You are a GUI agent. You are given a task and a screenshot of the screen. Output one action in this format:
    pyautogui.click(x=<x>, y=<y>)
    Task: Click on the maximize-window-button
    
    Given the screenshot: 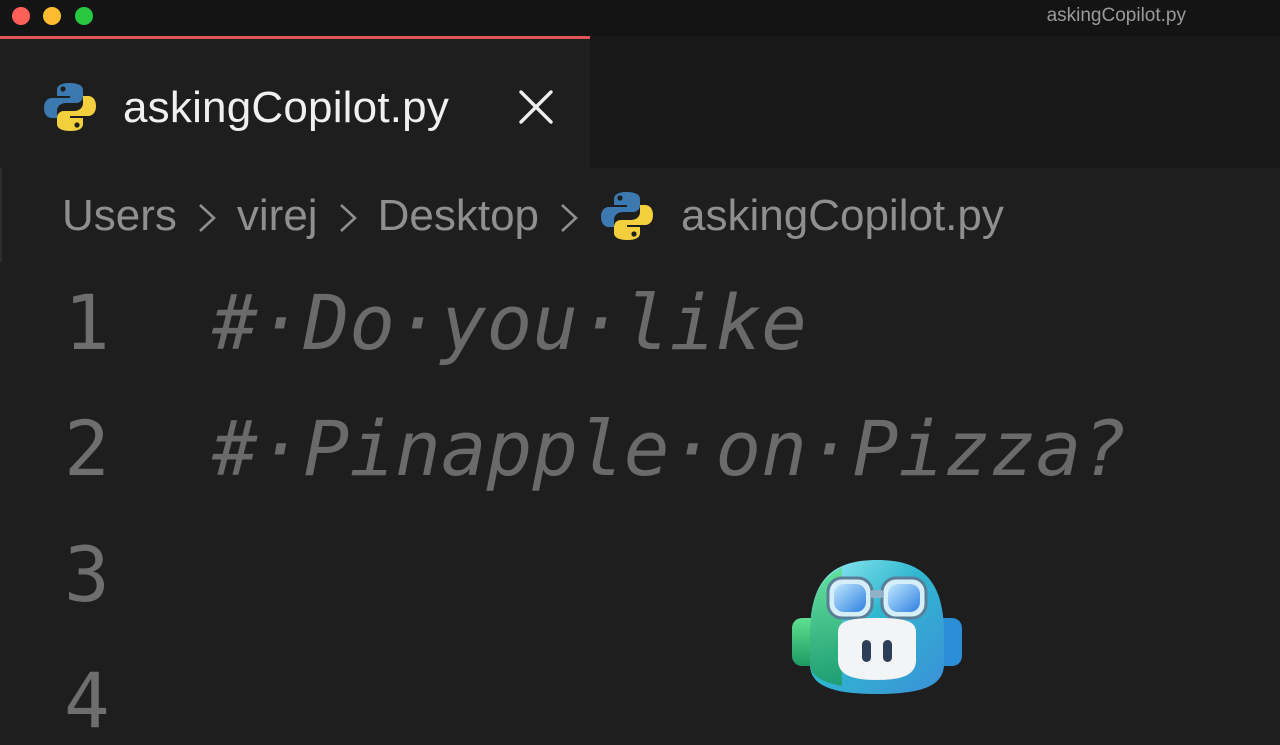 What is the action you would take?
    pyautogui.click(x=84, y=16)
    